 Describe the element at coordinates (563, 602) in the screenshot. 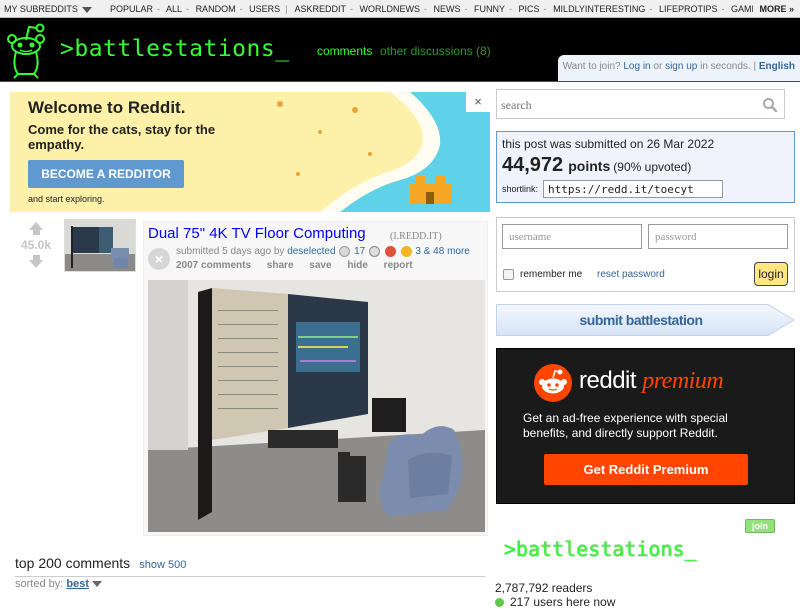

I see `online-text: 217 users here now` at that location.